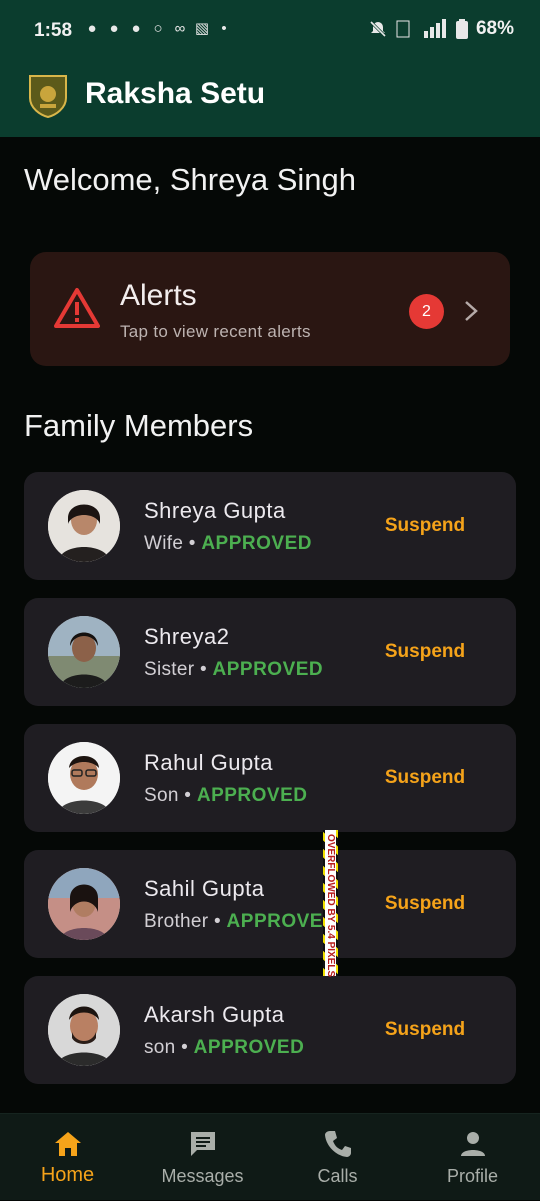 The width and height of the screenshot is (540, 1201). What do you see at coordinates (270, 1030) in the screenshot?
I see `member-card: Akarsh Gupta son • APPROVED Suspend` at bounding box center [270, 1030].